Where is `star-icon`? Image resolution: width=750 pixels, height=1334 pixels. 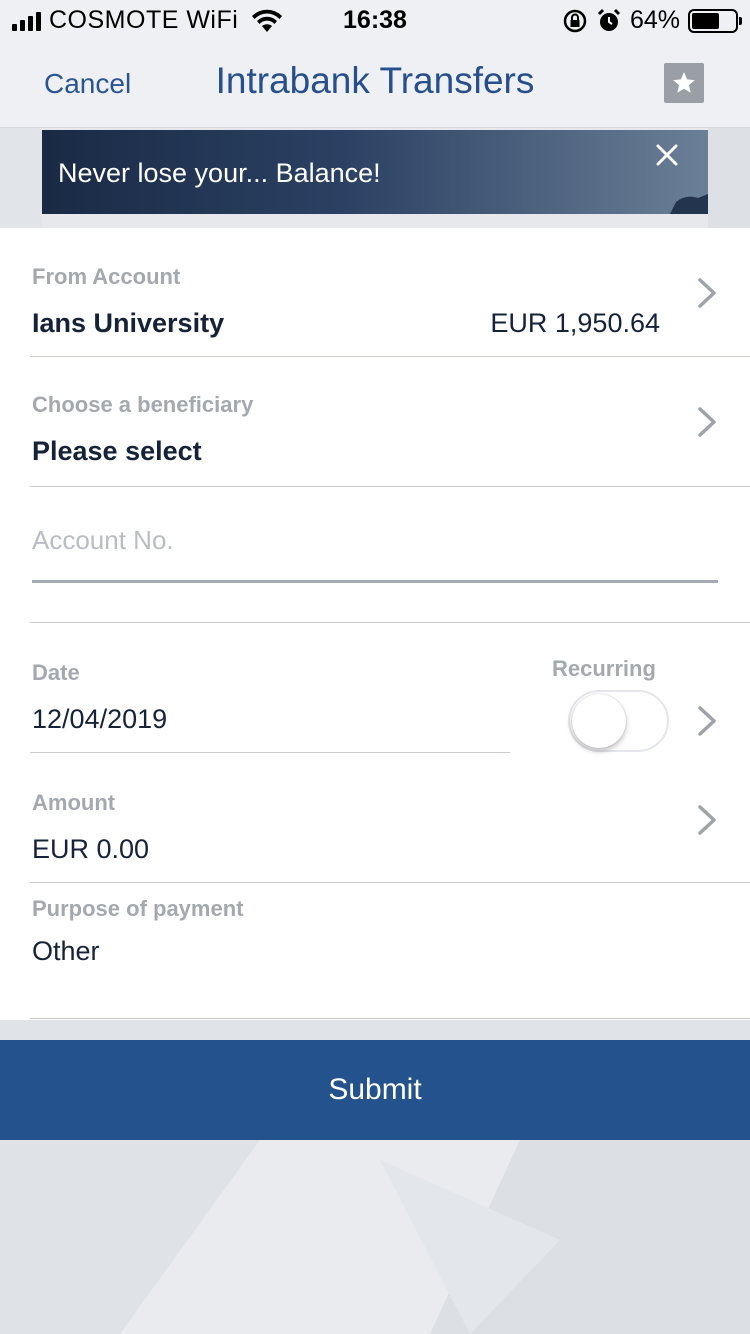 star-icon is located at coordinates (684, 82).